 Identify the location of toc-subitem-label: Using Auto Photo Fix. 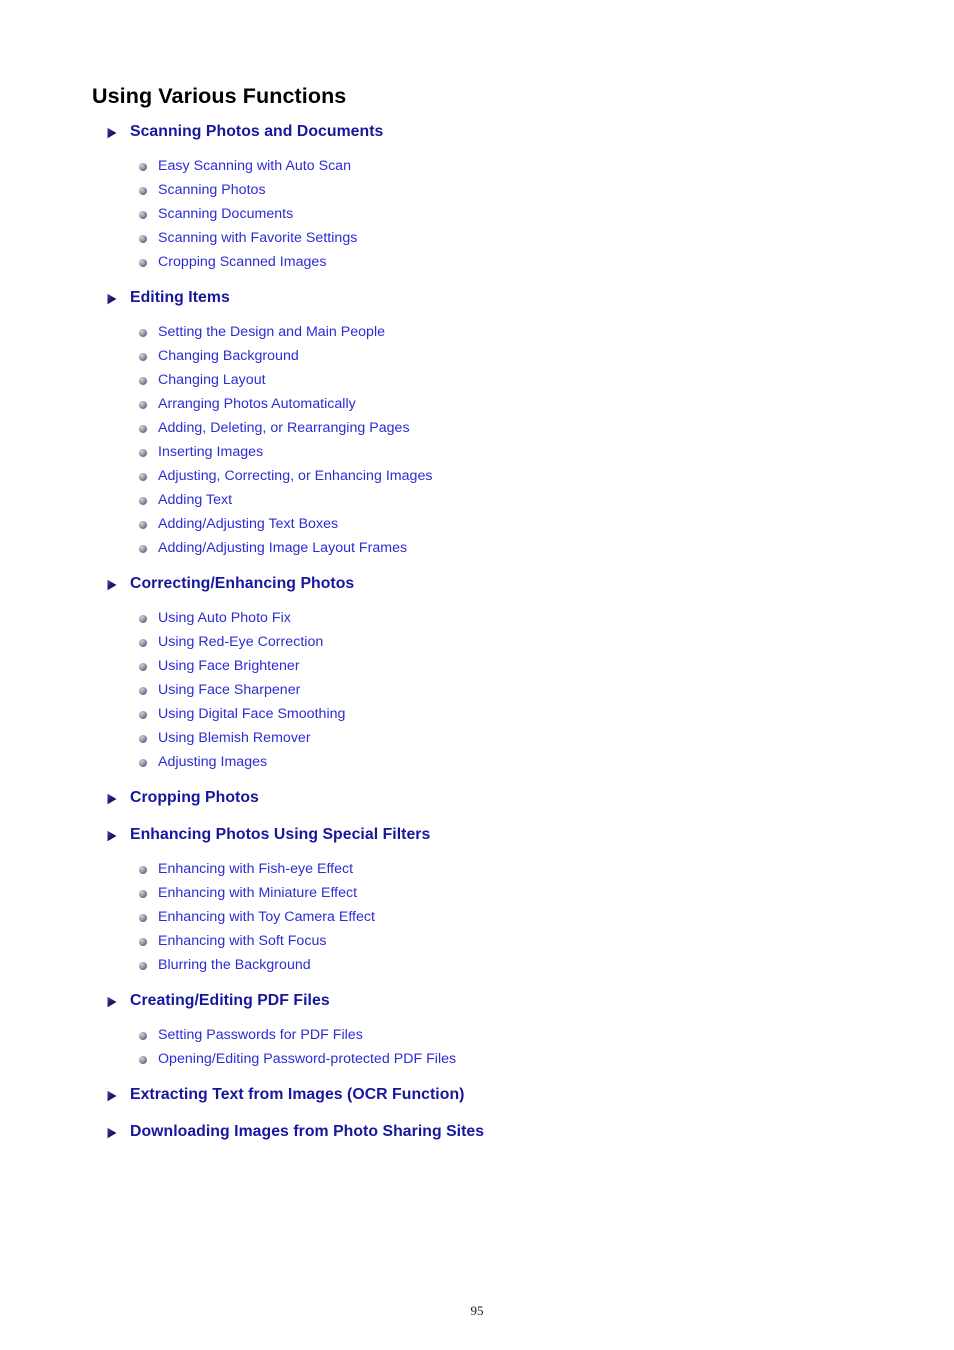
(224, 618).